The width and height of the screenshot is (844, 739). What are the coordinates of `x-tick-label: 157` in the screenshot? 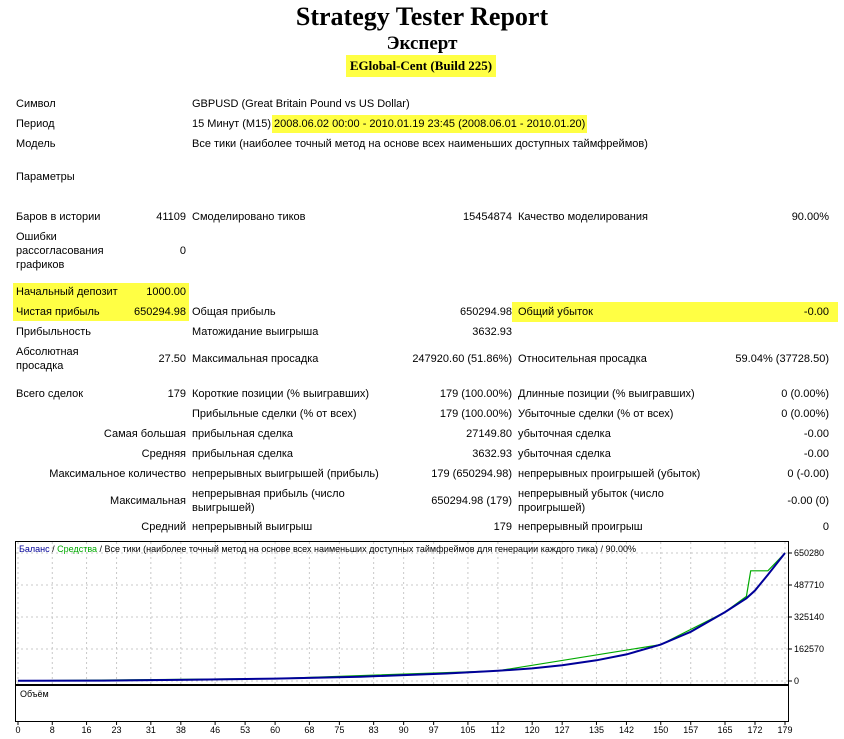 It's located at (690, 730).